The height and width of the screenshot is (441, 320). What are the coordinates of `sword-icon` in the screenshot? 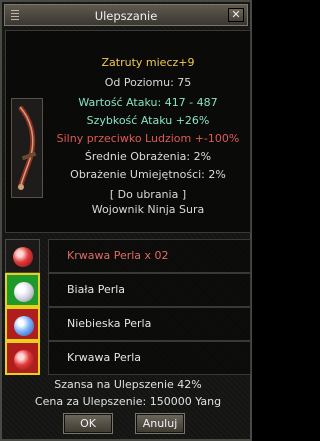 It's located at (27, 147).